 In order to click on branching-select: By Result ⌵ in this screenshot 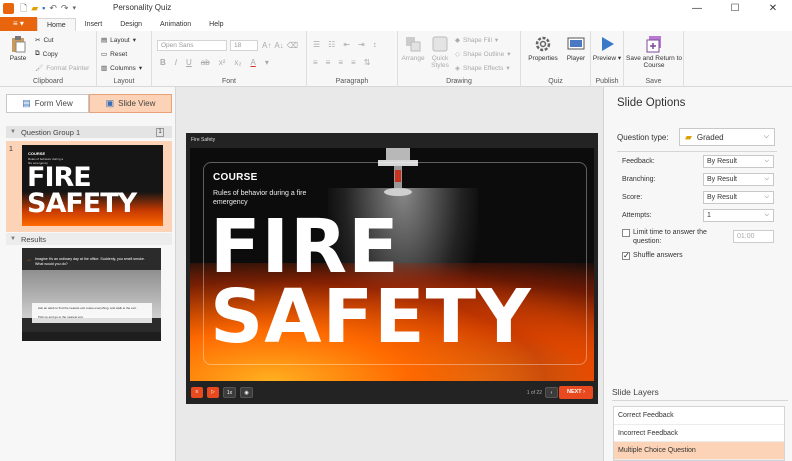, I will do `click(738, 179)`.